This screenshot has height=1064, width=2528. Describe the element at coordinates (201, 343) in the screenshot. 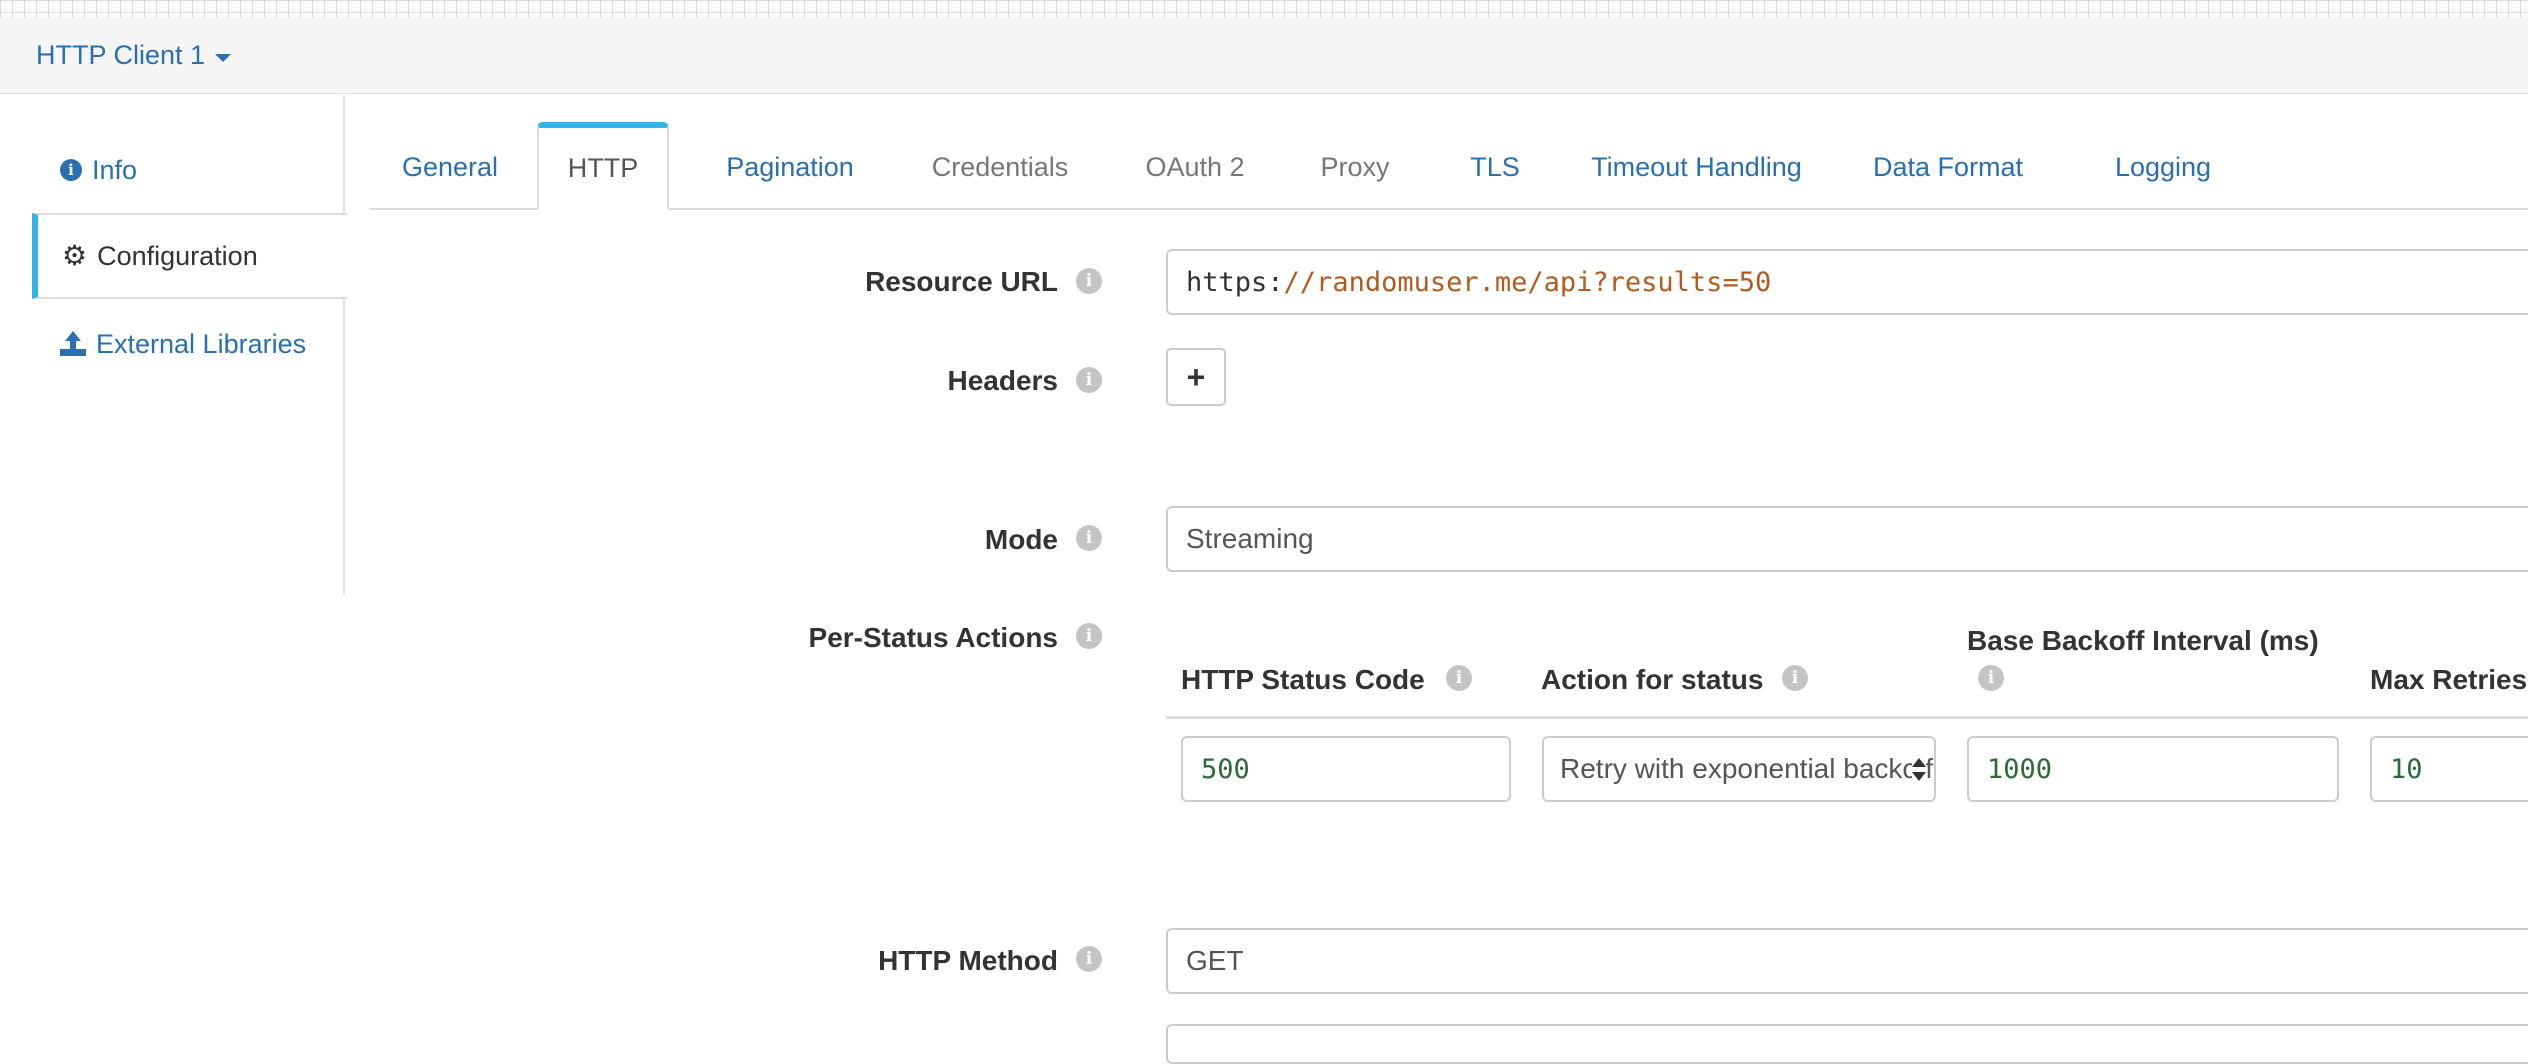

I see `sidebar-item-label: External Libraries` at that location.